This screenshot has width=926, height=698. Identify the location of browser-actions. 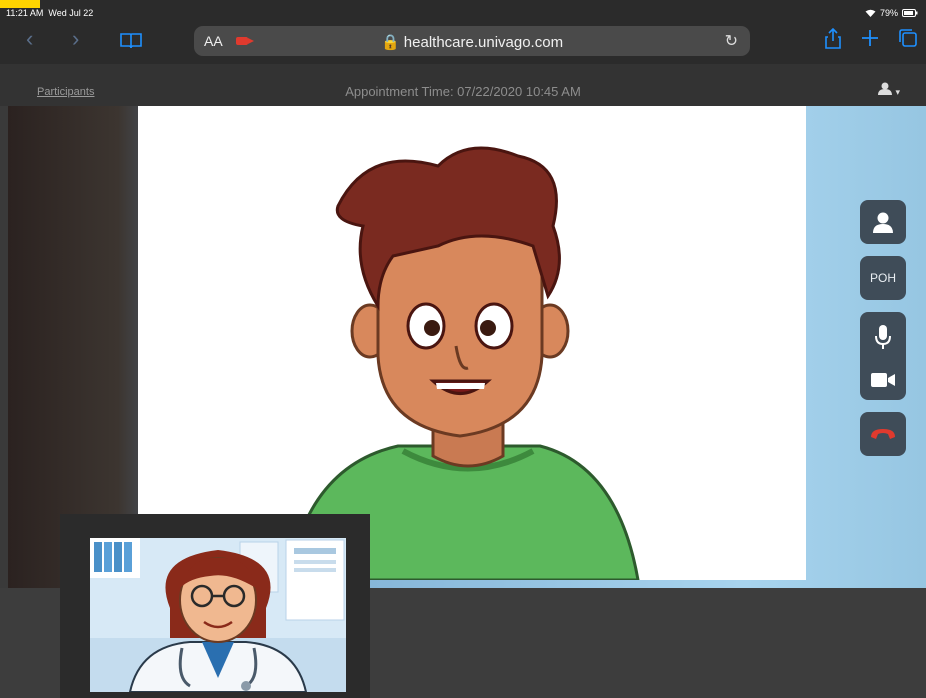
(871, 39).